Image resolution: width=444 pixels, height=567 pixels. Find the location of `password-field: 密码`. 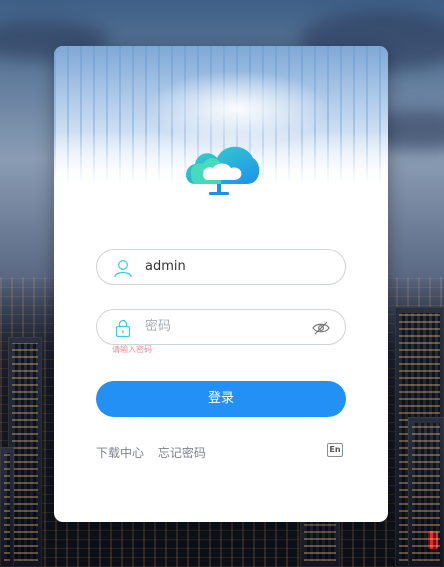

password-field: 密码 is located at coordinates (221, 327).